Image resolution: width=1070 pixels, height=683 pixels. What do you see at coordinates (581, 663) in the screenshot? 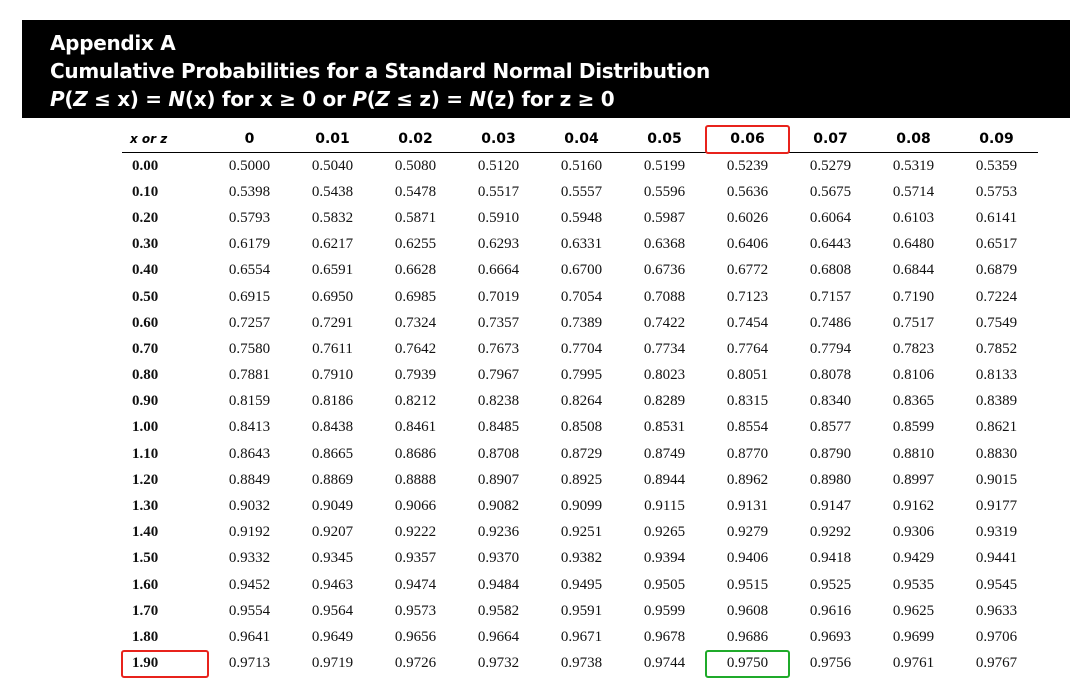
I see `table-cell: 0.9738` at bounding box center [581, 663].